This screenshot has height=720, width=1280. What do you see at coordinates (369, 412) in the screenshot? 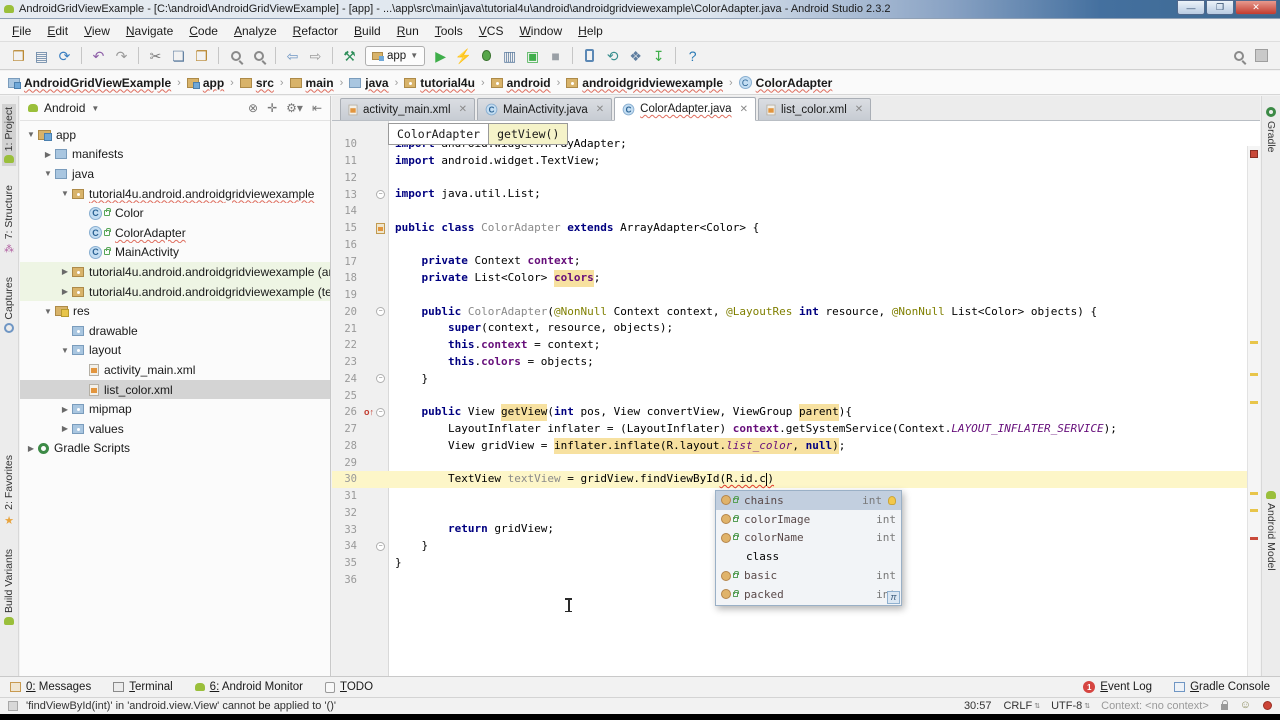
I see `override-gutter-icon: o↑` at bounding box center [369, 412].